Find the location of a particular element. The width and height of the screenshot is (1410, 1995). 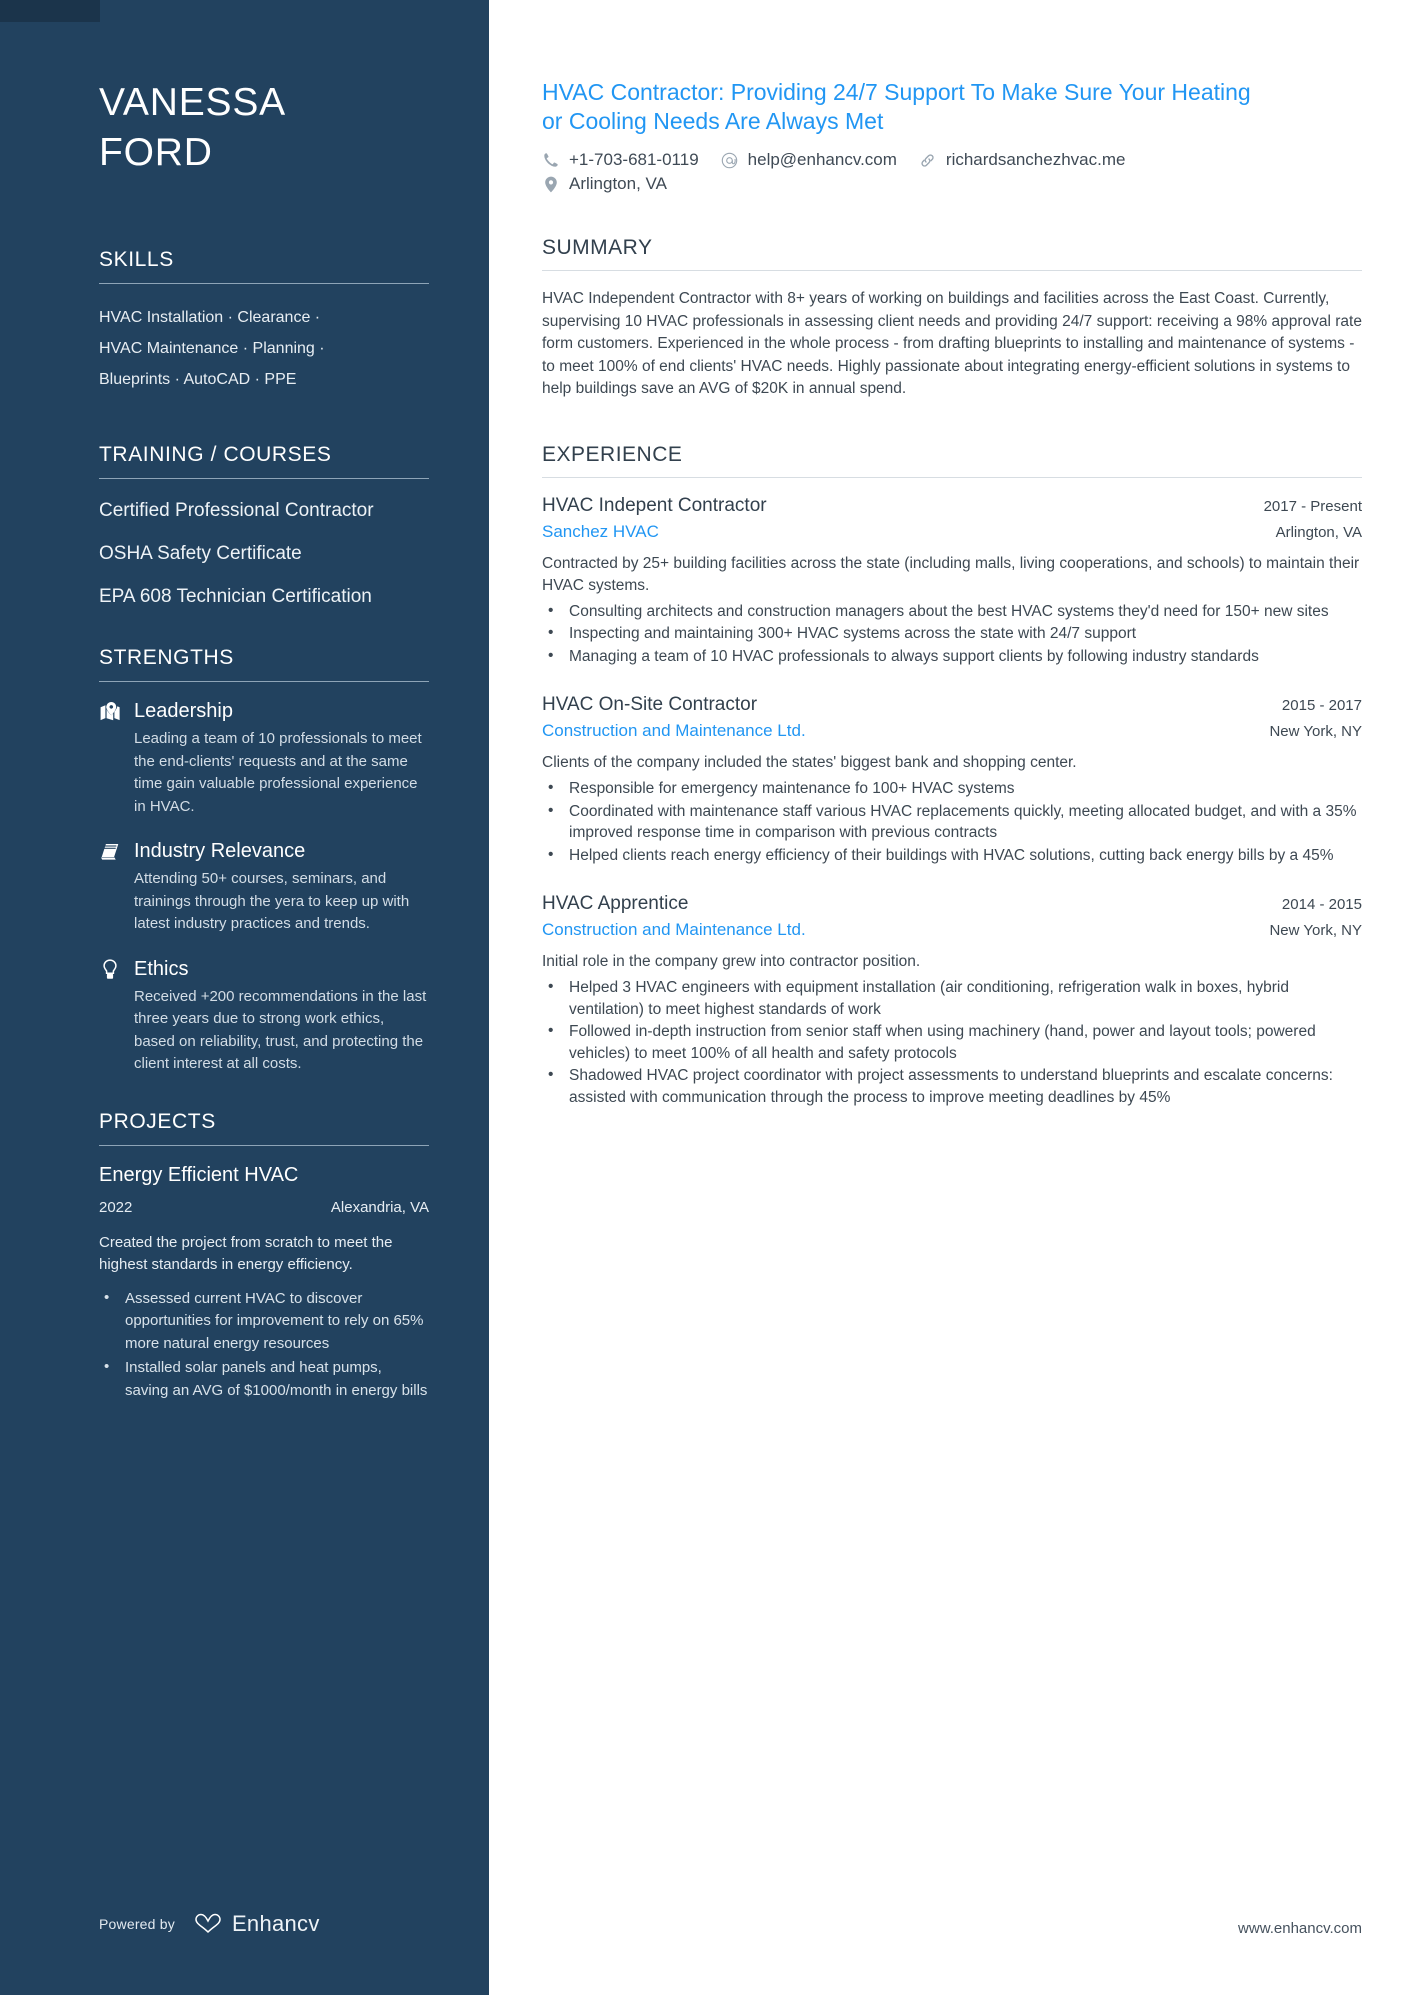

summary-divider is located at coordinates (952, 270).